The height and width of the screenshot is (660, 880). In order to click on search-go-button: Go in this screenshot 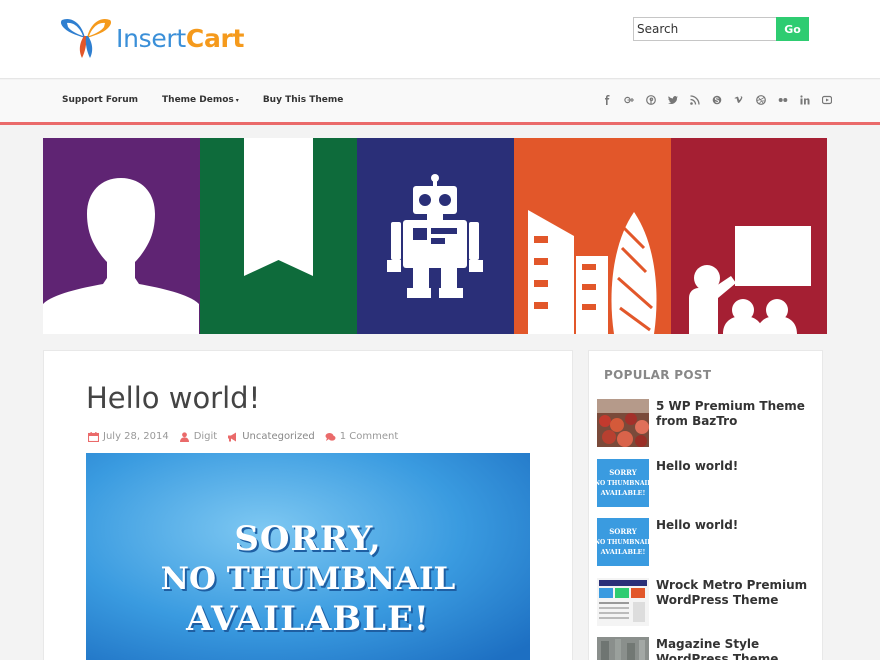, I will do `click(792, 29)`.